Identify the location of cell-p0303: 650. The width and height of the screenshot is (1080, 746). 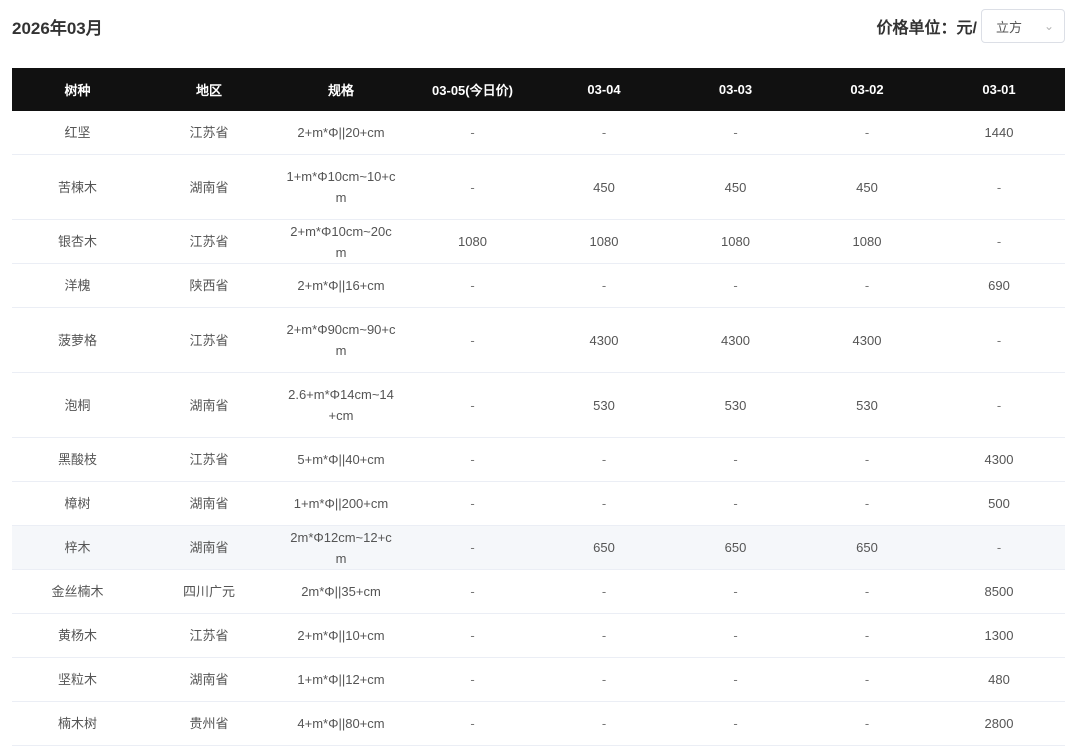
(735, 547).